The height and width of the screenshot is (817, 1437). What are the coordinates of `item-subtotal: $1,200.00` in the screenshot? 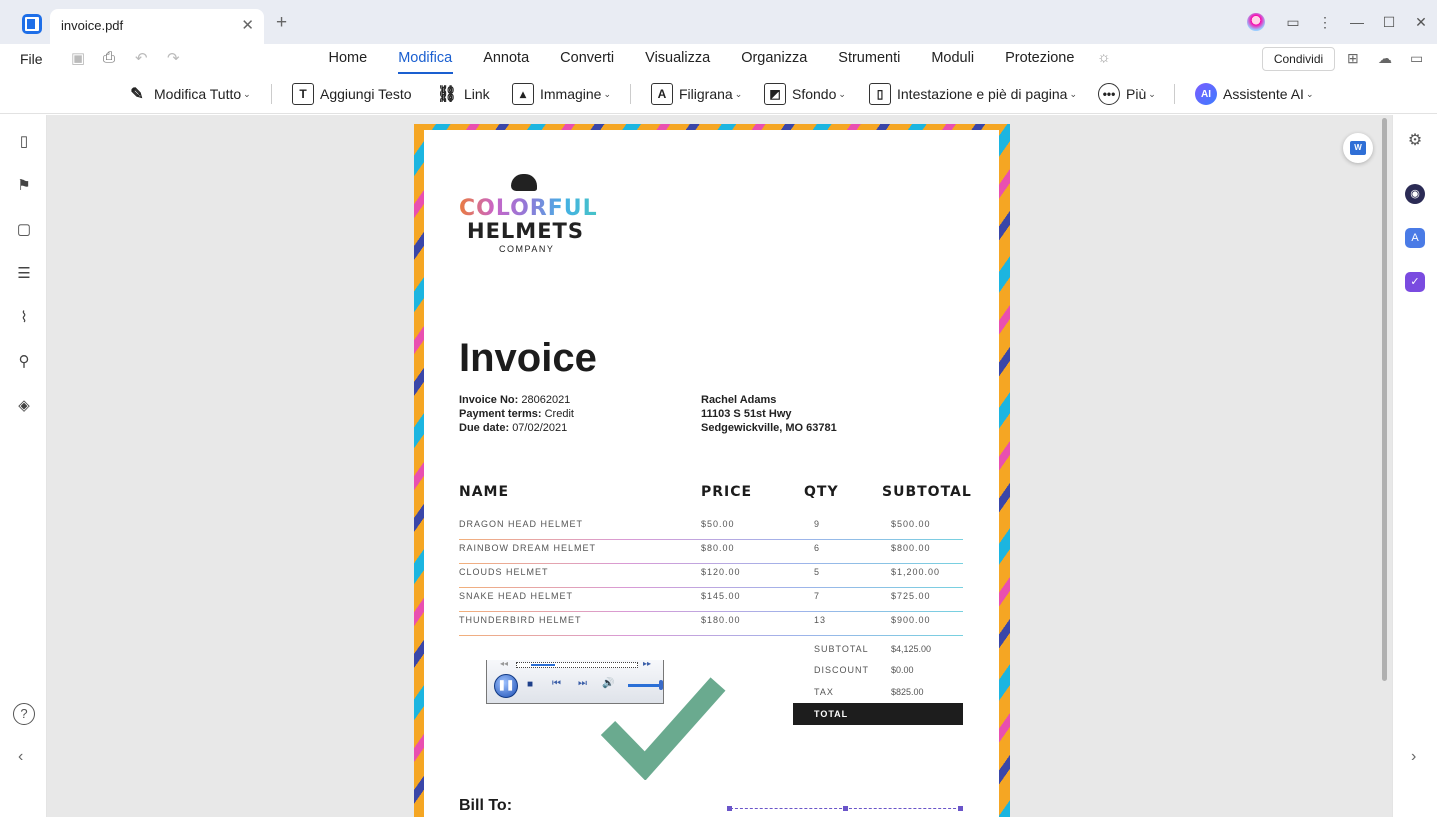 It's located at (916, 572).